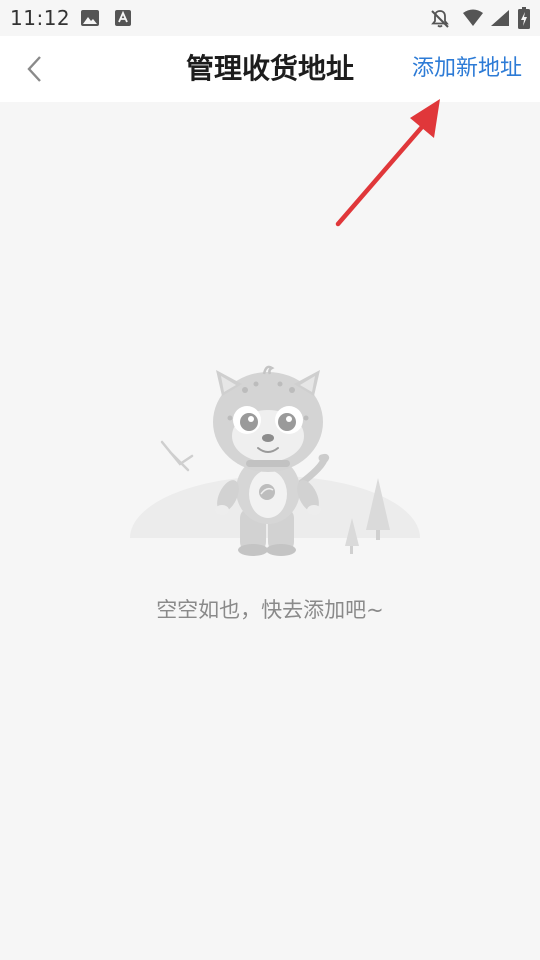  Describe the element at coordinates (90, 18) in the screenshot. I see `image-icon` at that location.